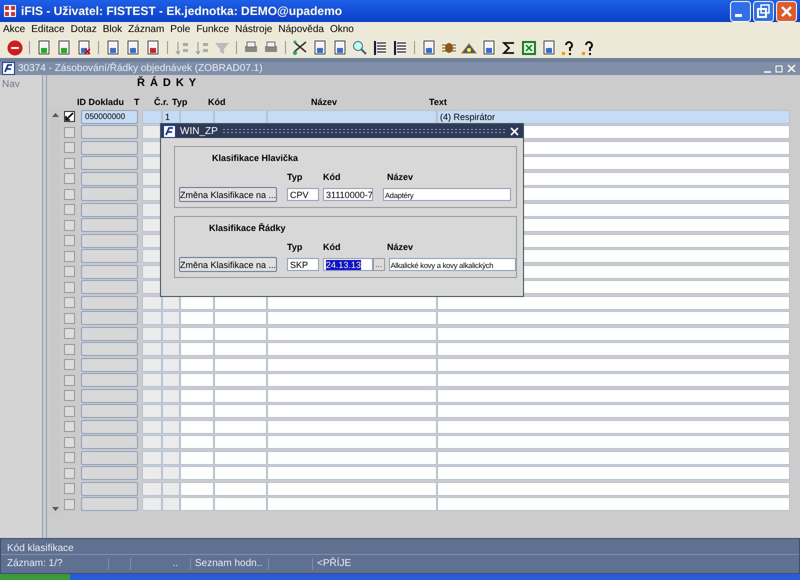 The width and height of the screenshot is (800, 580). What do you see at coordinates (213, 29) in the screenshot?
I see `menu-item: Funkce` at bounding box center [213, 29].